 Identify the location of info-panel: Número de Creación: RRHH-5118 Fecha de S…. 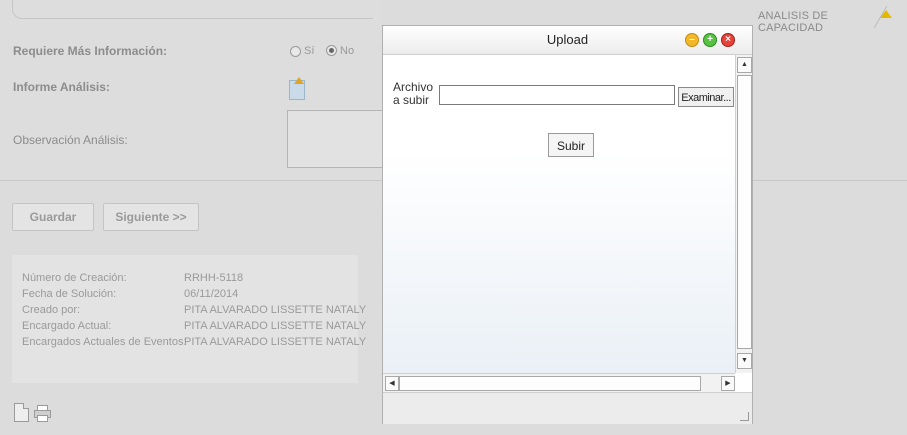
(189, 319).